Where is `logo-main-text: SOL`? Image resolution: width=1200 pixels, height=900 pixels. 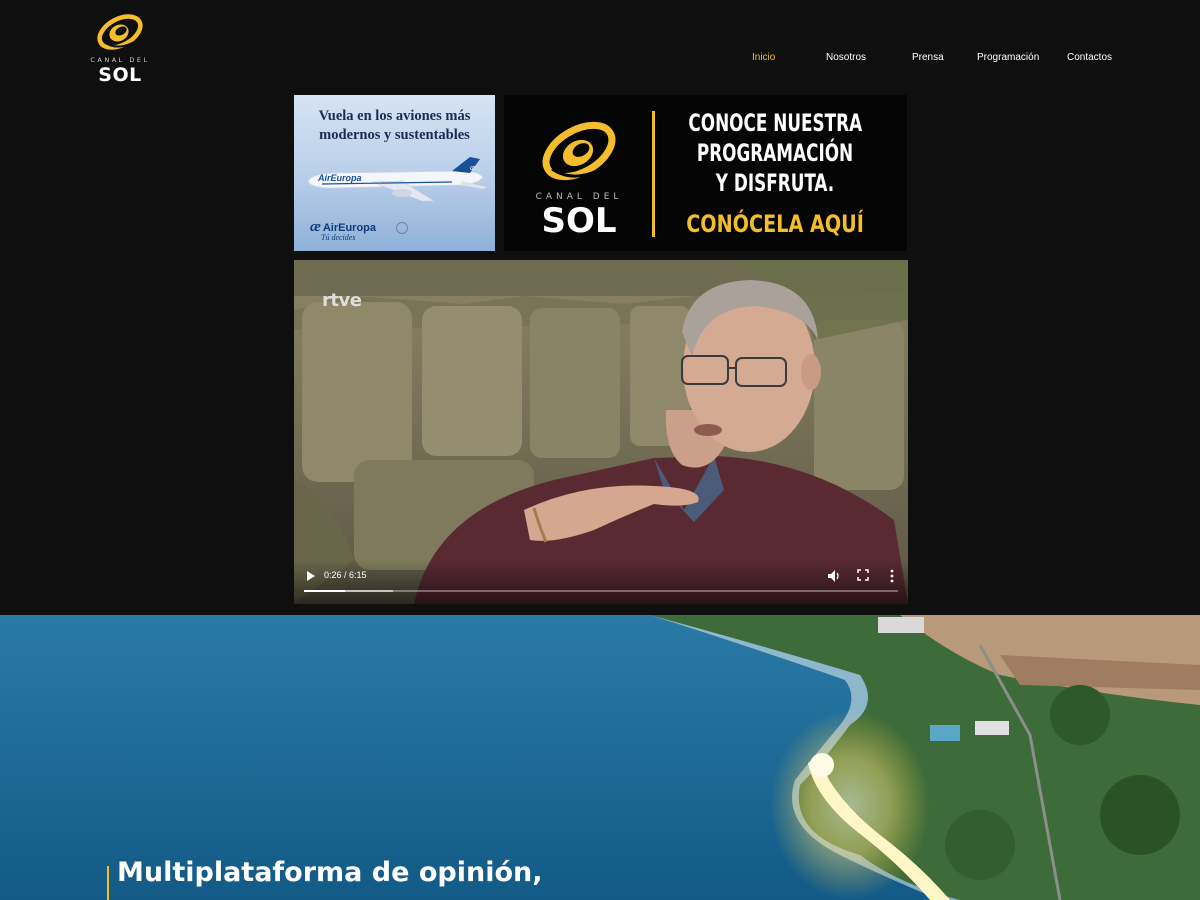 logo-main-text: SOL is located at coordinates (120, 75).